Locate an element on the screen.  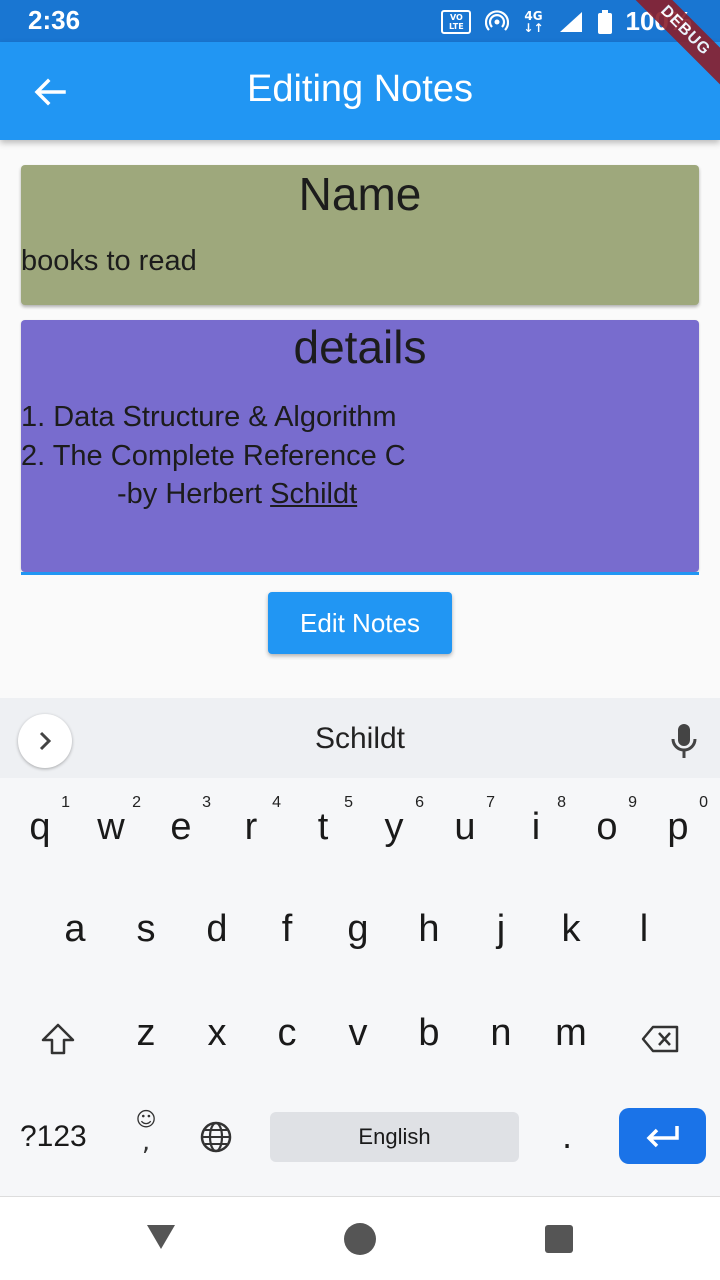
key-label: e is located at coordinates (181, 827).